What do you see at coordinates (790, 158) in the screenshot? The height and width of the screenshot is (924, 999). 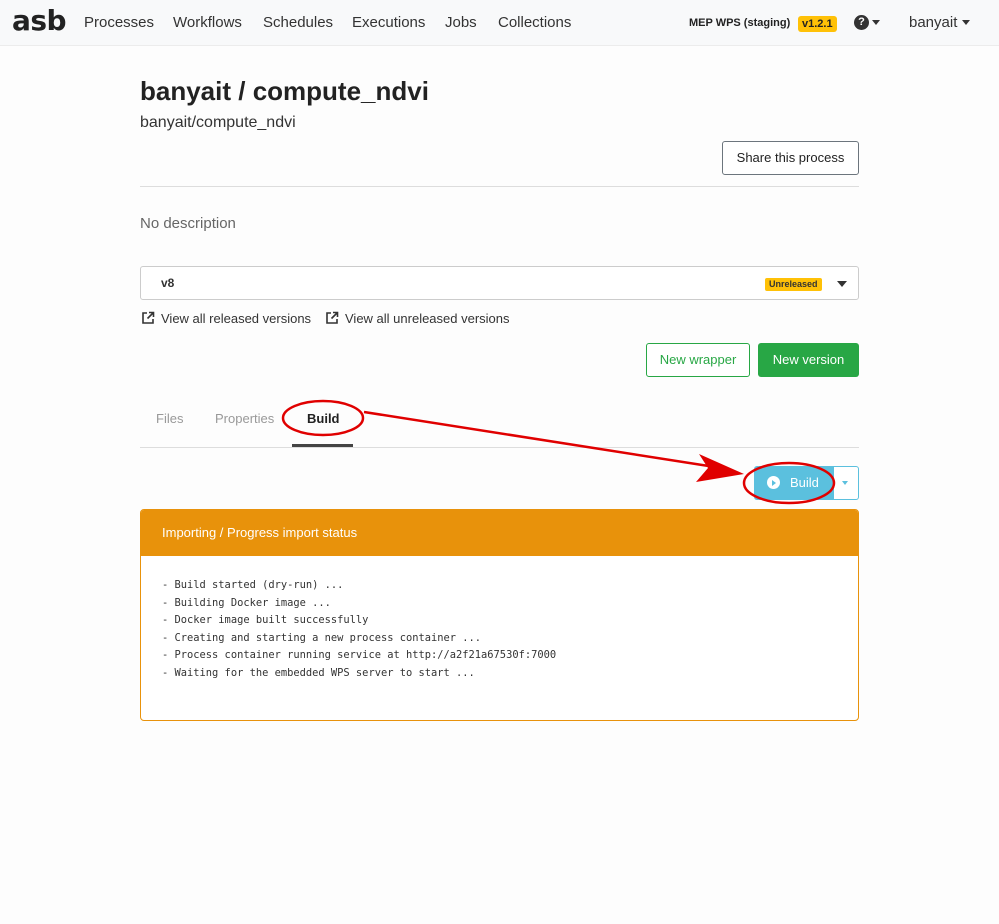 I see `share-process-button: Share this process` at bounding box center [790, 158].